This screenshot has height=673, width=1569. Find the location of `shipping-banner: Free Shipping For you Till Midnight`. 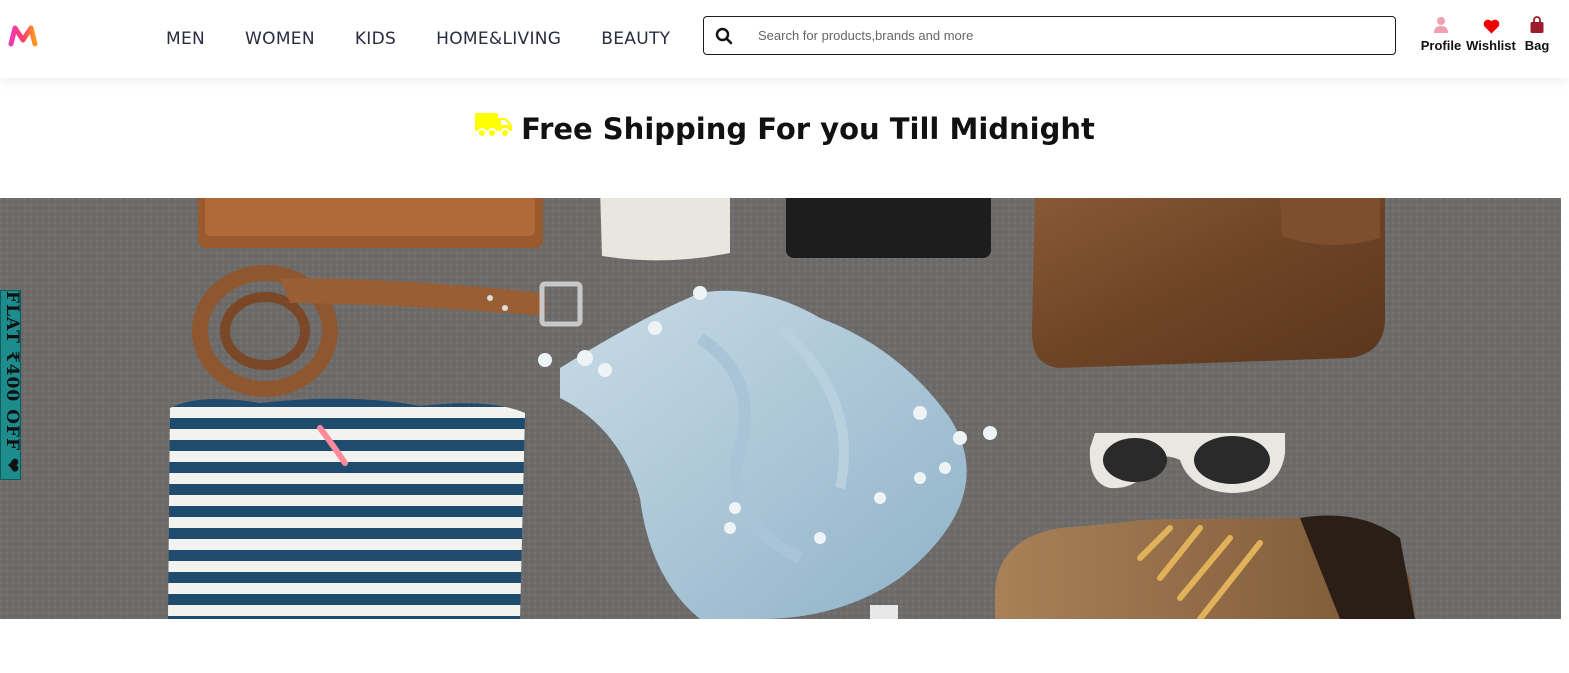

shipping-banner: Free Shipping For you Till Midnight is located at coordinates (784, 129).